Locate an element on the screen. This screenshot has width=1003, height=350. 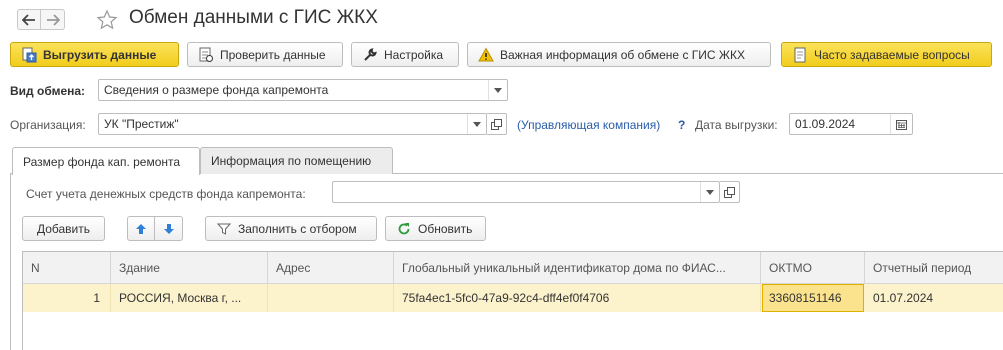
arrow-right-icon is located at coordinates (53, 19).